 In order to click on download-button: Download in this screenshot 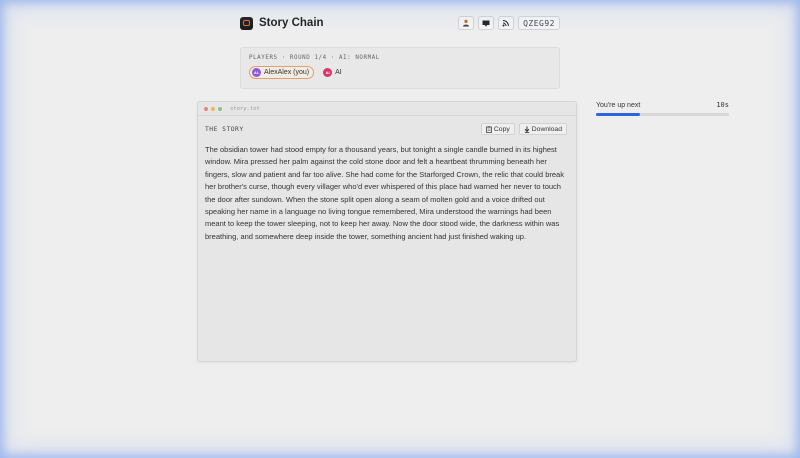, I will do `click(542, 129)`.